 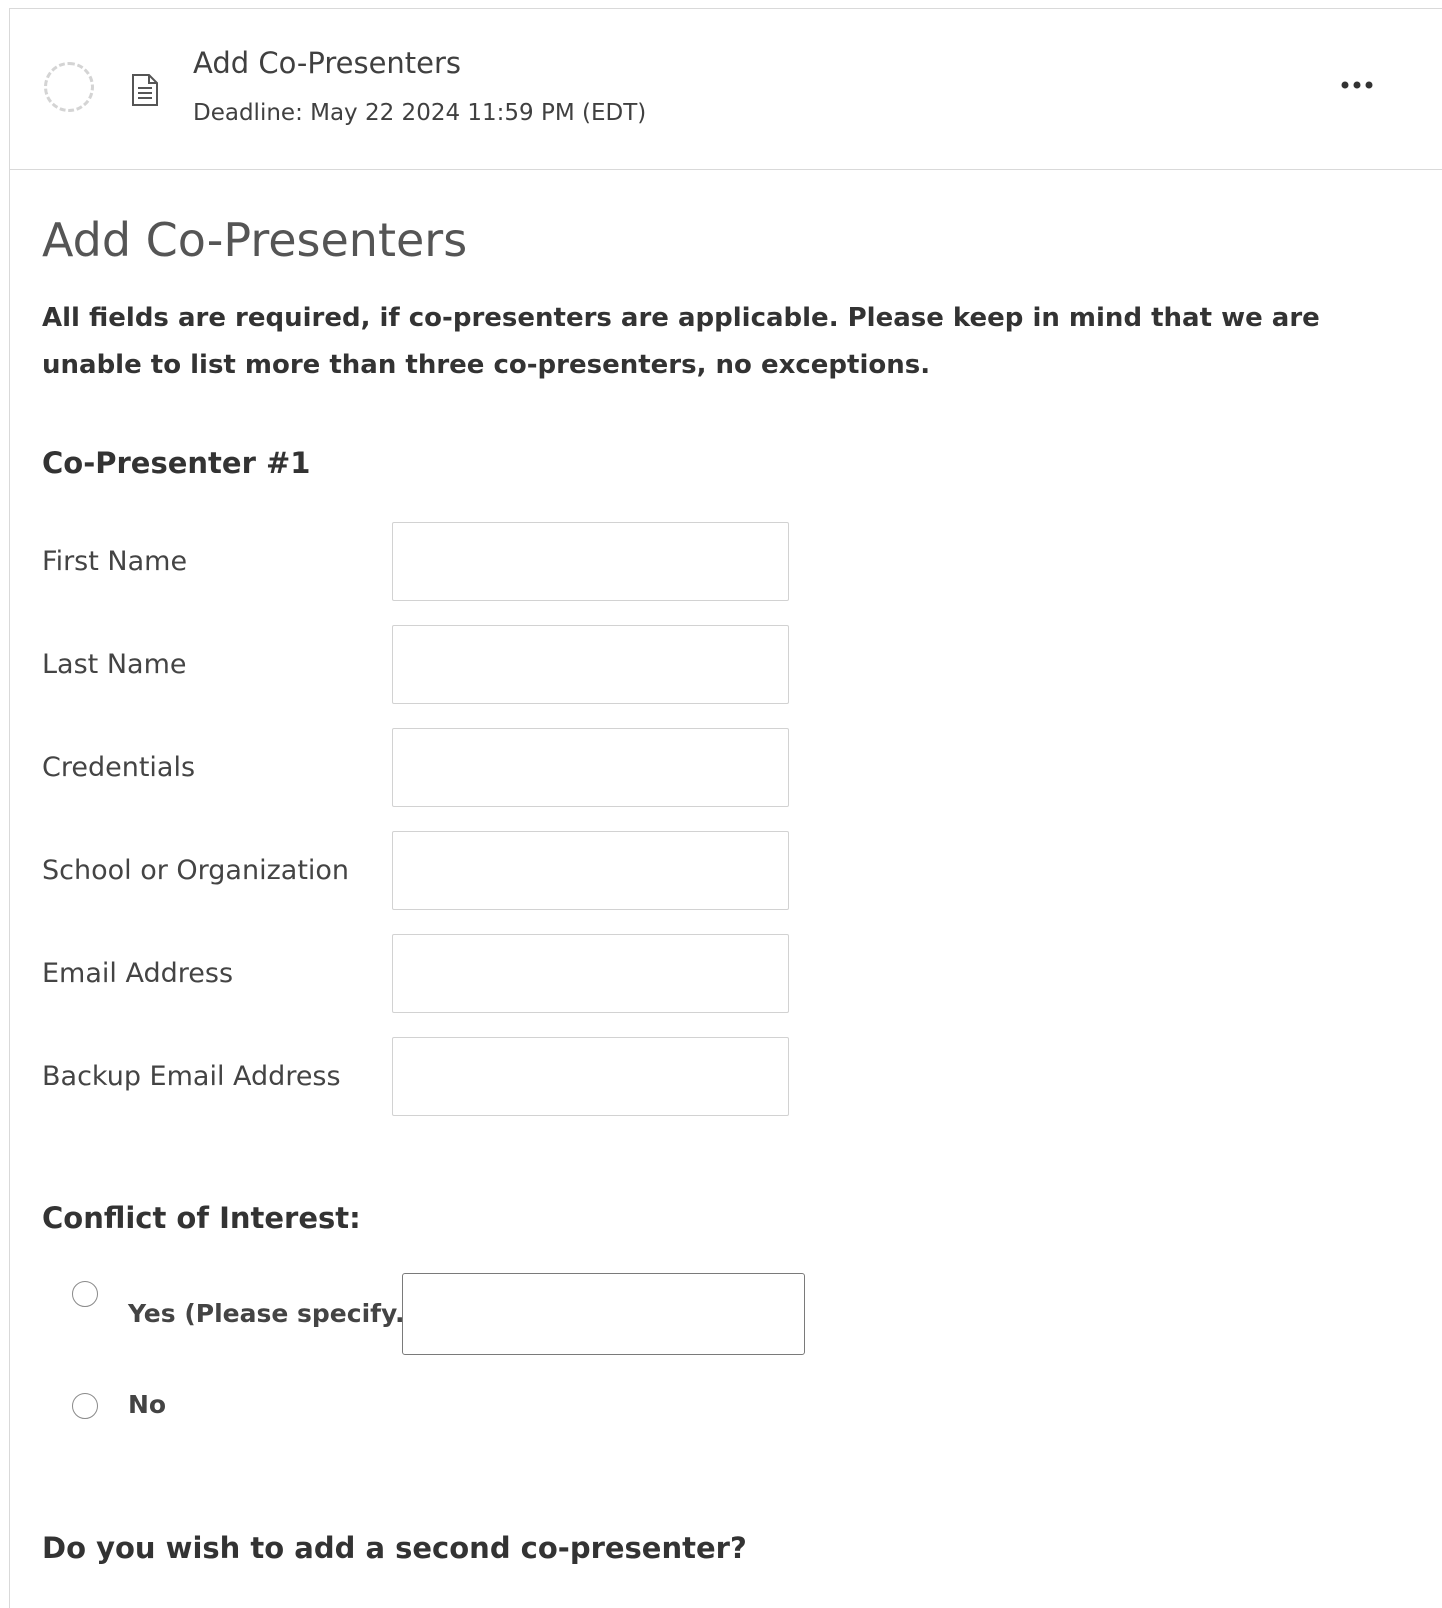 I want to click on credentials-label: Credentials, so click(x=119, y=767).